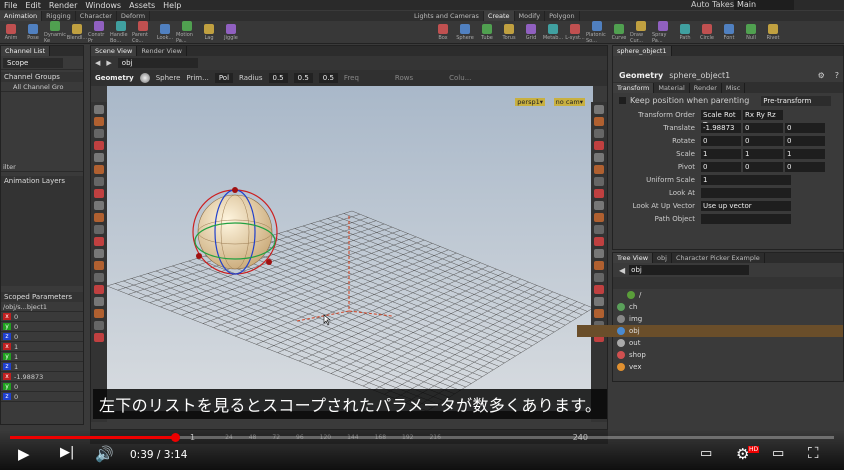  Describe the element at coordinates (209, 32) in the screenshot. I see `shelf-tool: Lag` at that location.